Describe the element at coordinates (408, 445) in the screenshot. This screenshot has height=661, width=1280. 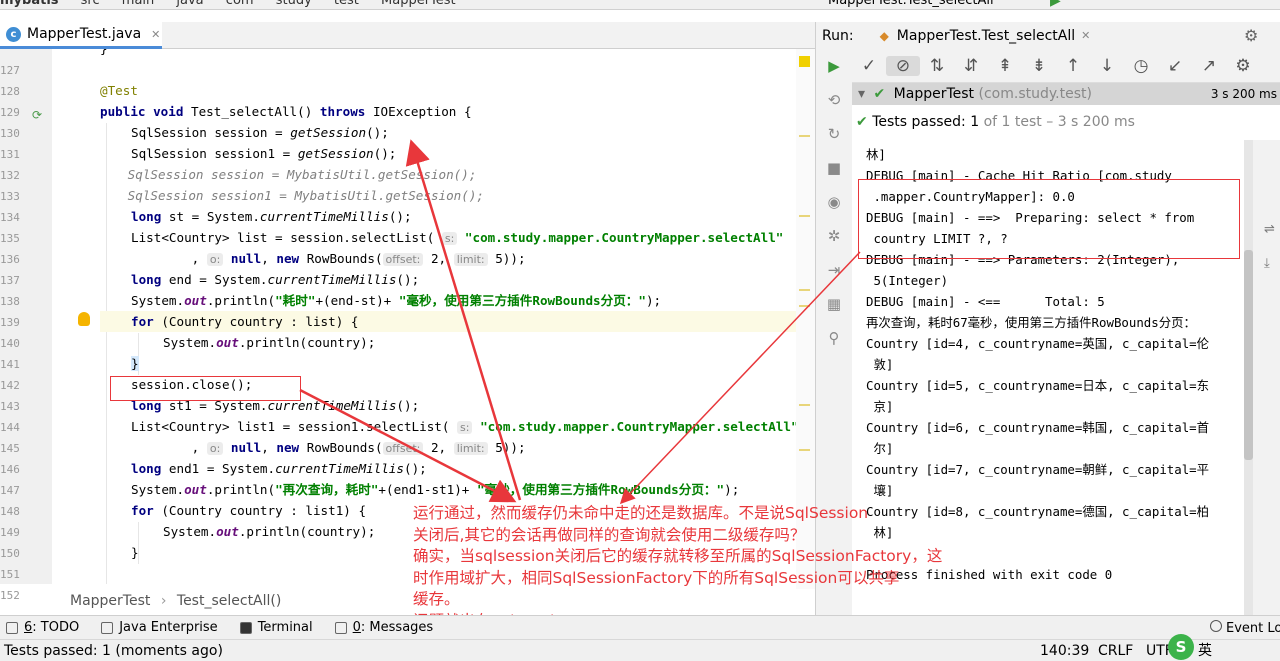
I see `arrow-from-close` at that location.